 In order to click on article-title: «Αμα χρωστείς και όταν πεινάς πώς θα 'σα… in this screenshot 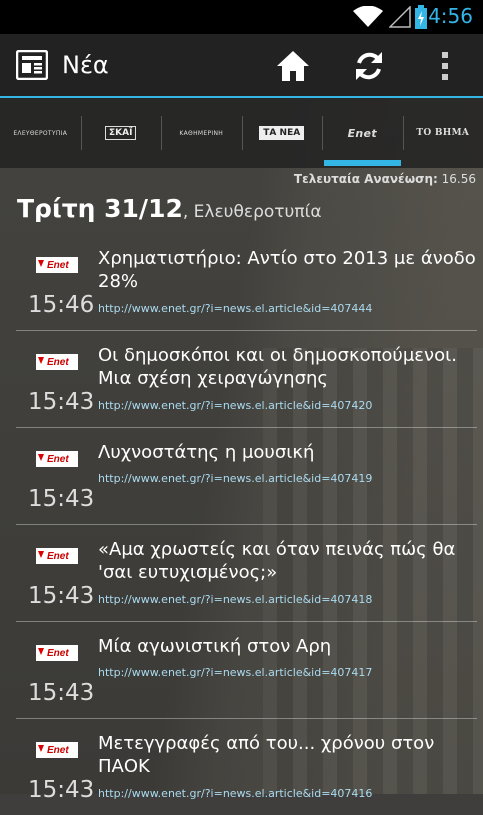, I will do `click(288, 561)`.